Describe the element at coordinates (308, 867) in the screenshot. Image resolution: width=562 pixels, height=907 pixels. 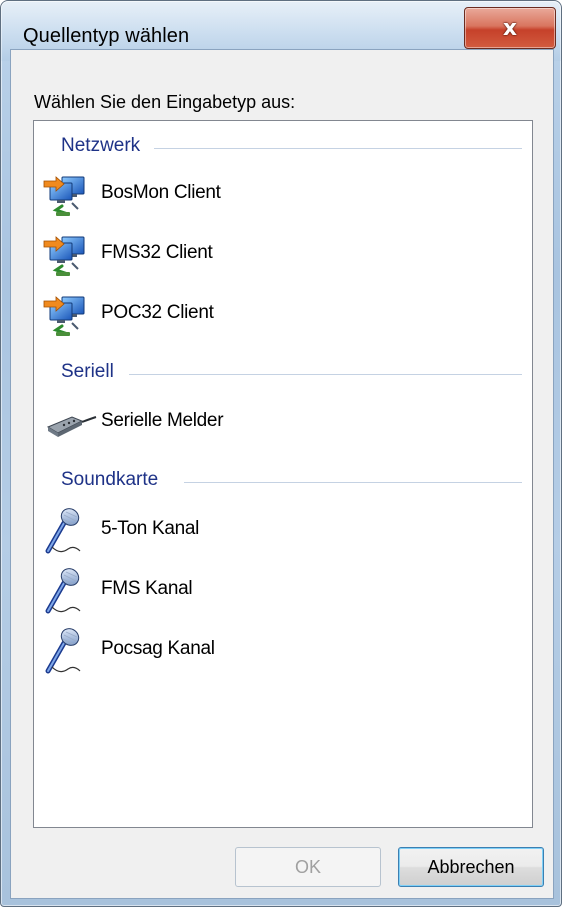
I see `ok-button: OK` at that location.